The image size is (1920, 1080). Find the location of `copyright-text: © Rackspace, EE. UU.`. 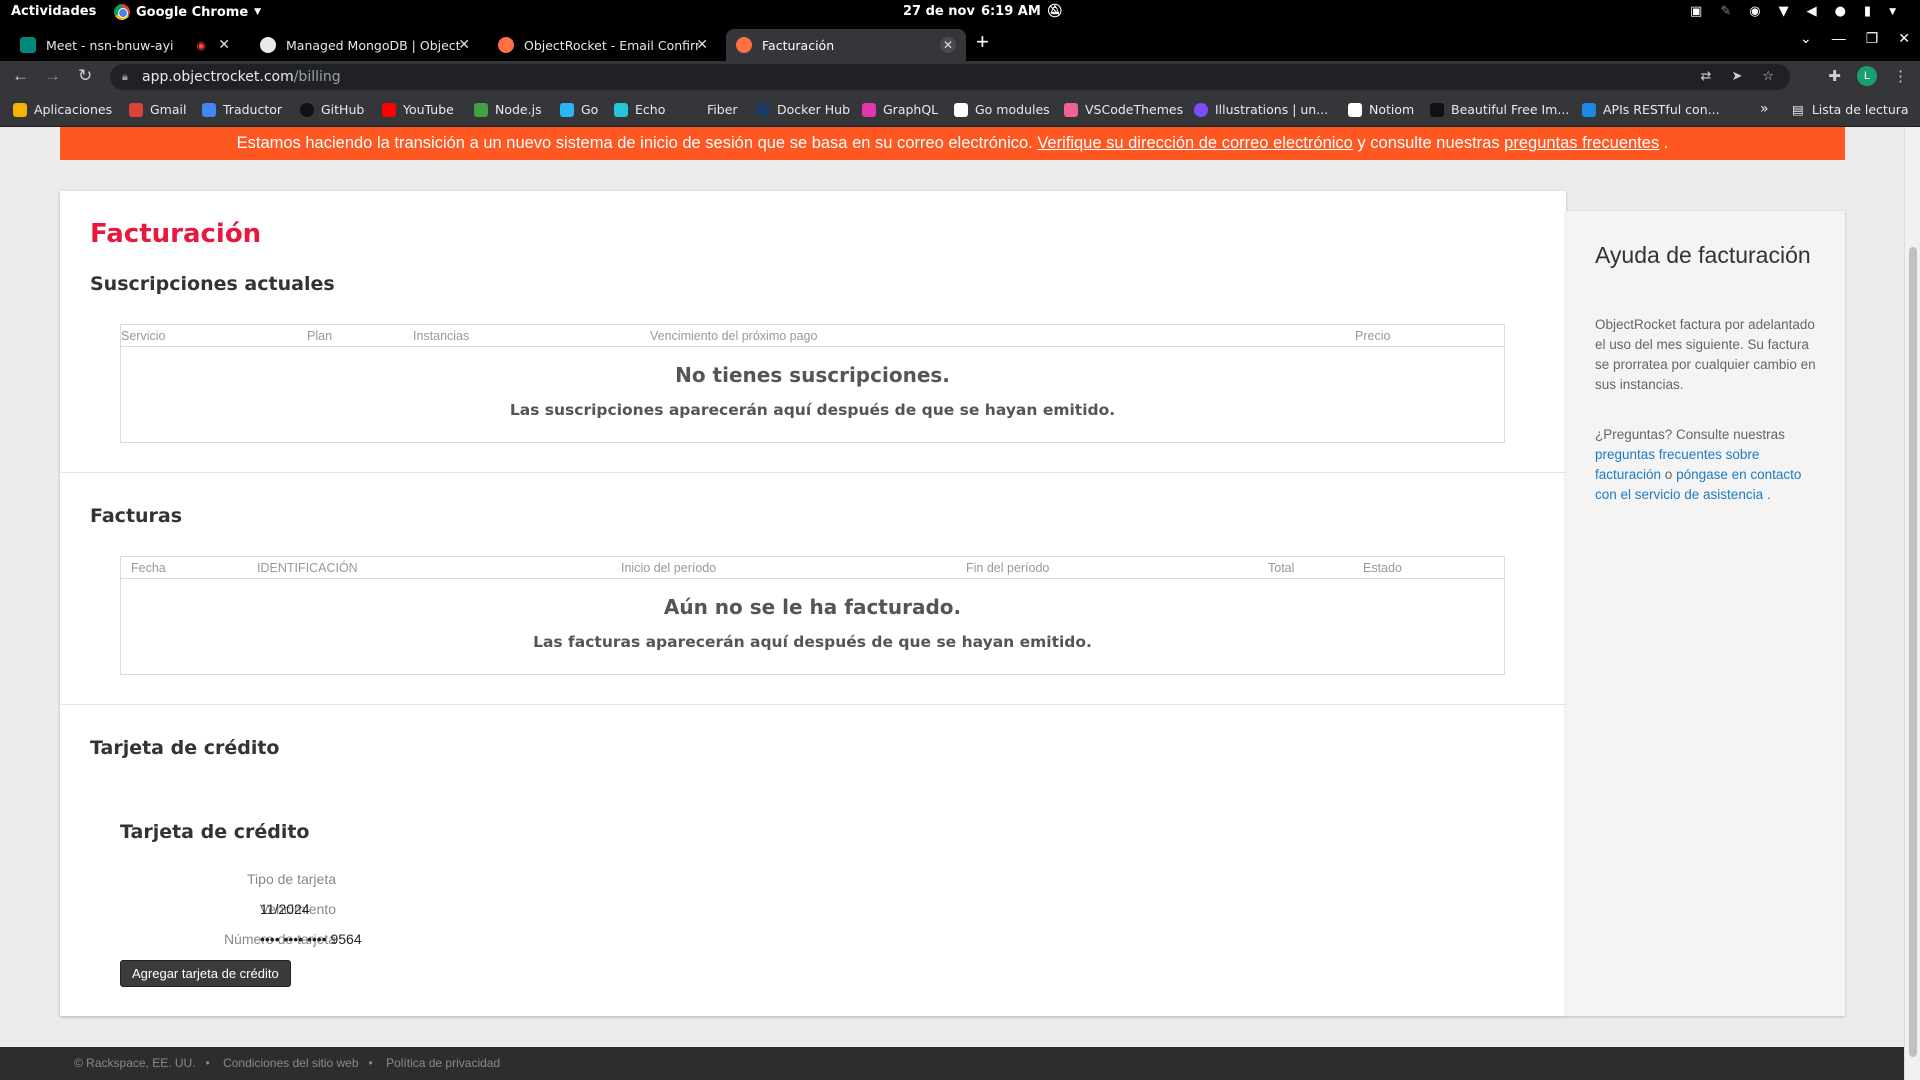

copyright-text: © Rackspace, EE. UU. is located at coordinates (135, 1063).